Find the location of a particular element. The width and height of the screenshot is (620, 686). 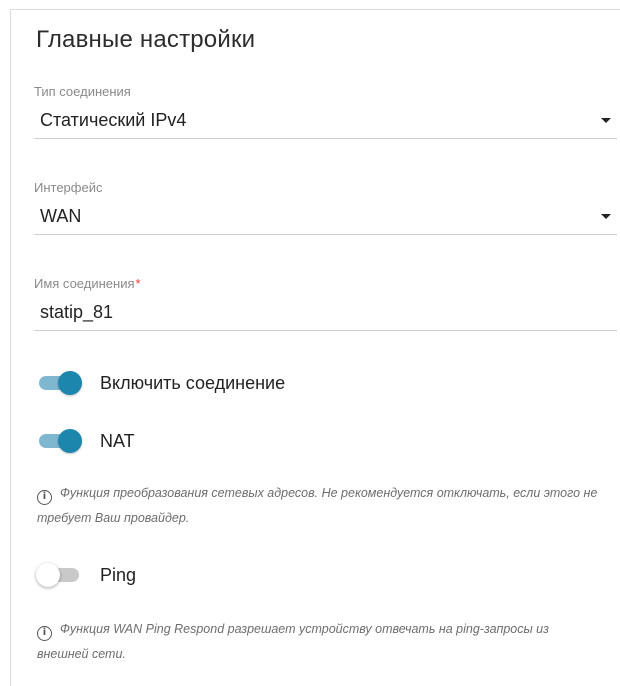

connection-name-input: statip_81 is located at coordinates (325, 315).